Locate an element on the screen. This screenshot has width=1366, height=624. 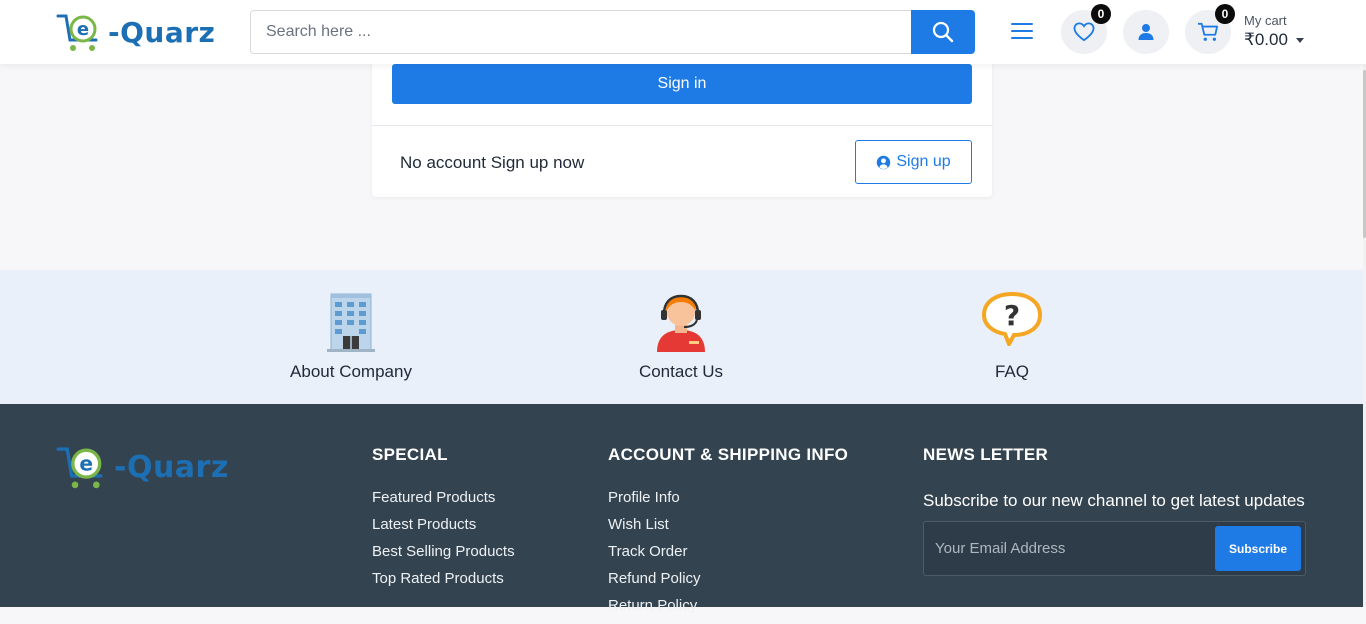
search-icon is located at coordinates (943, 32).